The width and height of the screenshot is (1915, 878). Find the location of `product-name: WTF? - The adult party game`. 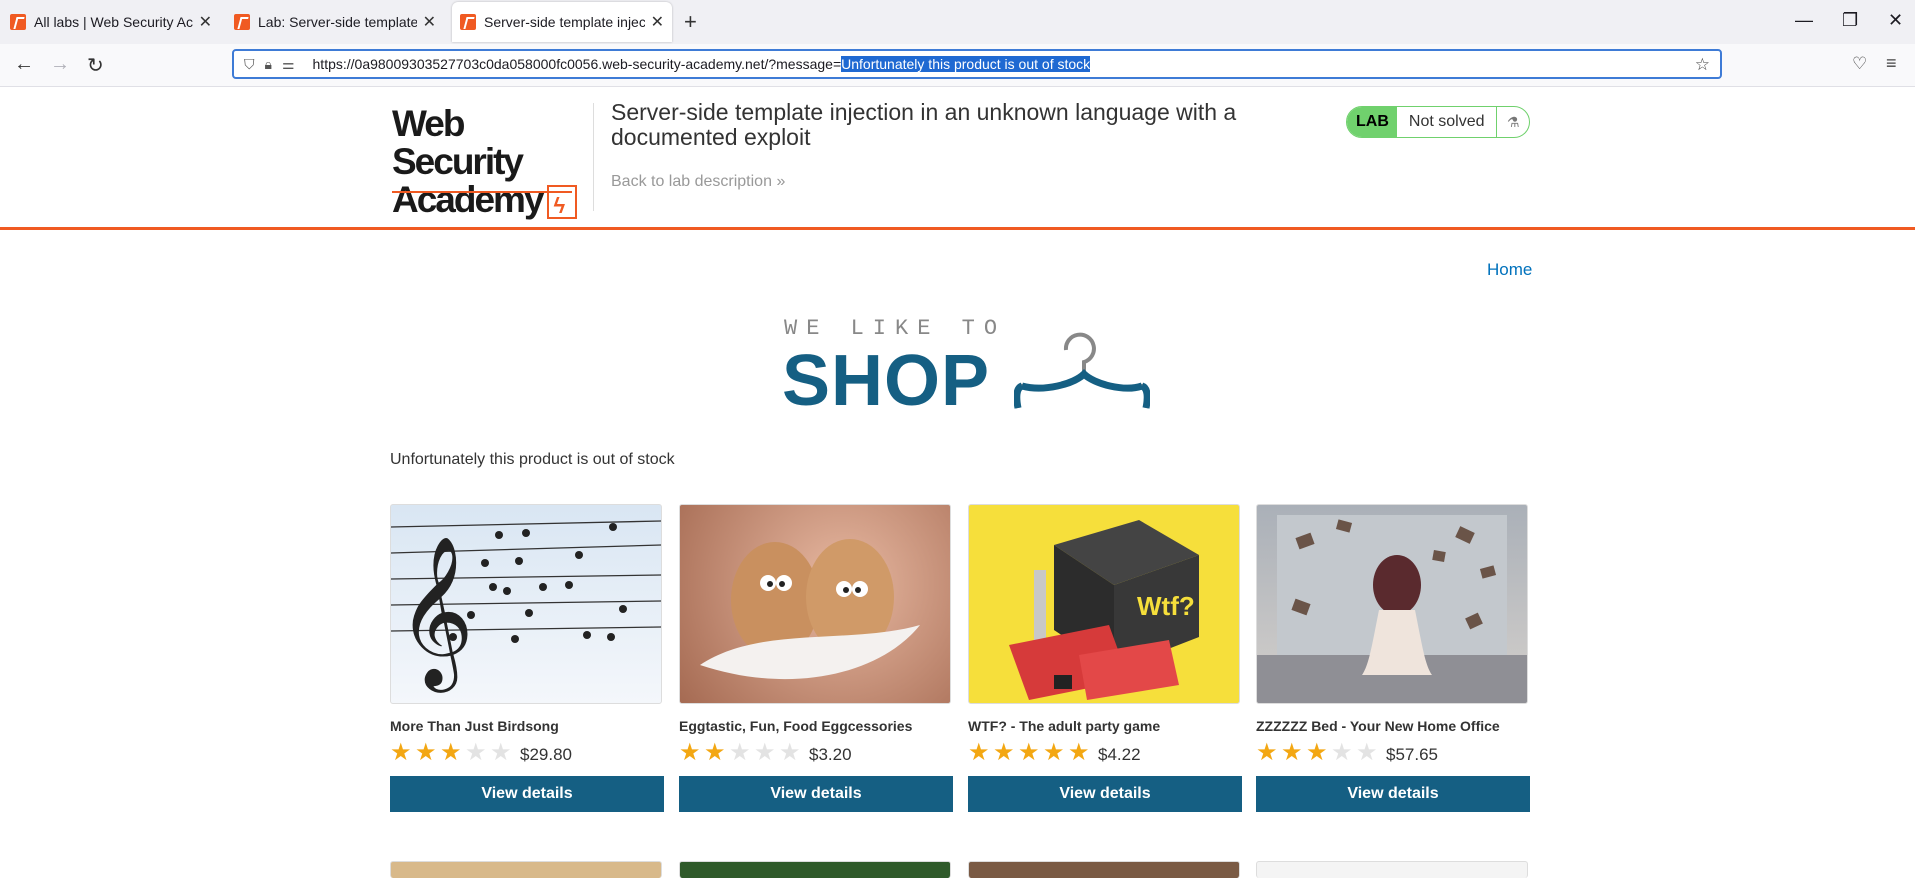

product-name: WTF? - The adult party game is located at coordinates (1064, 726).